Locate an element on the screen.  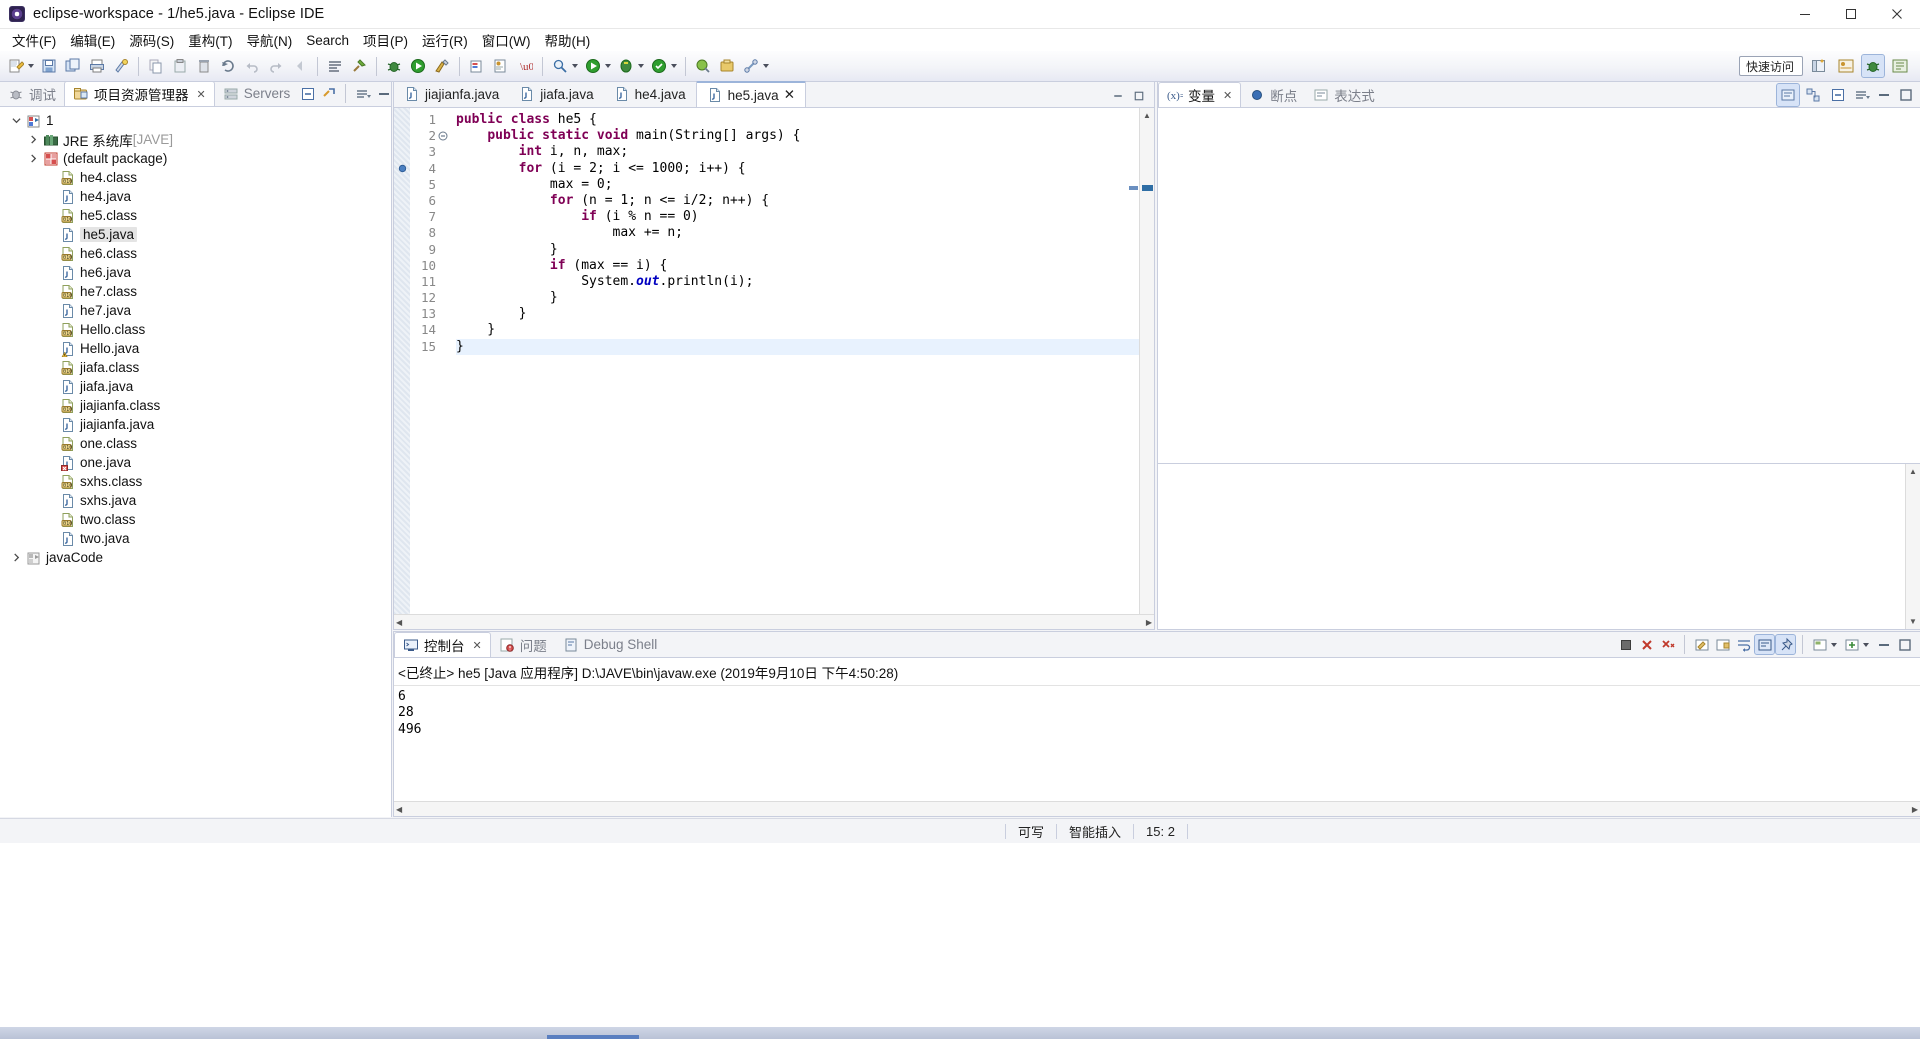
link-with-editor-icon is located at coordinates (328, 93).